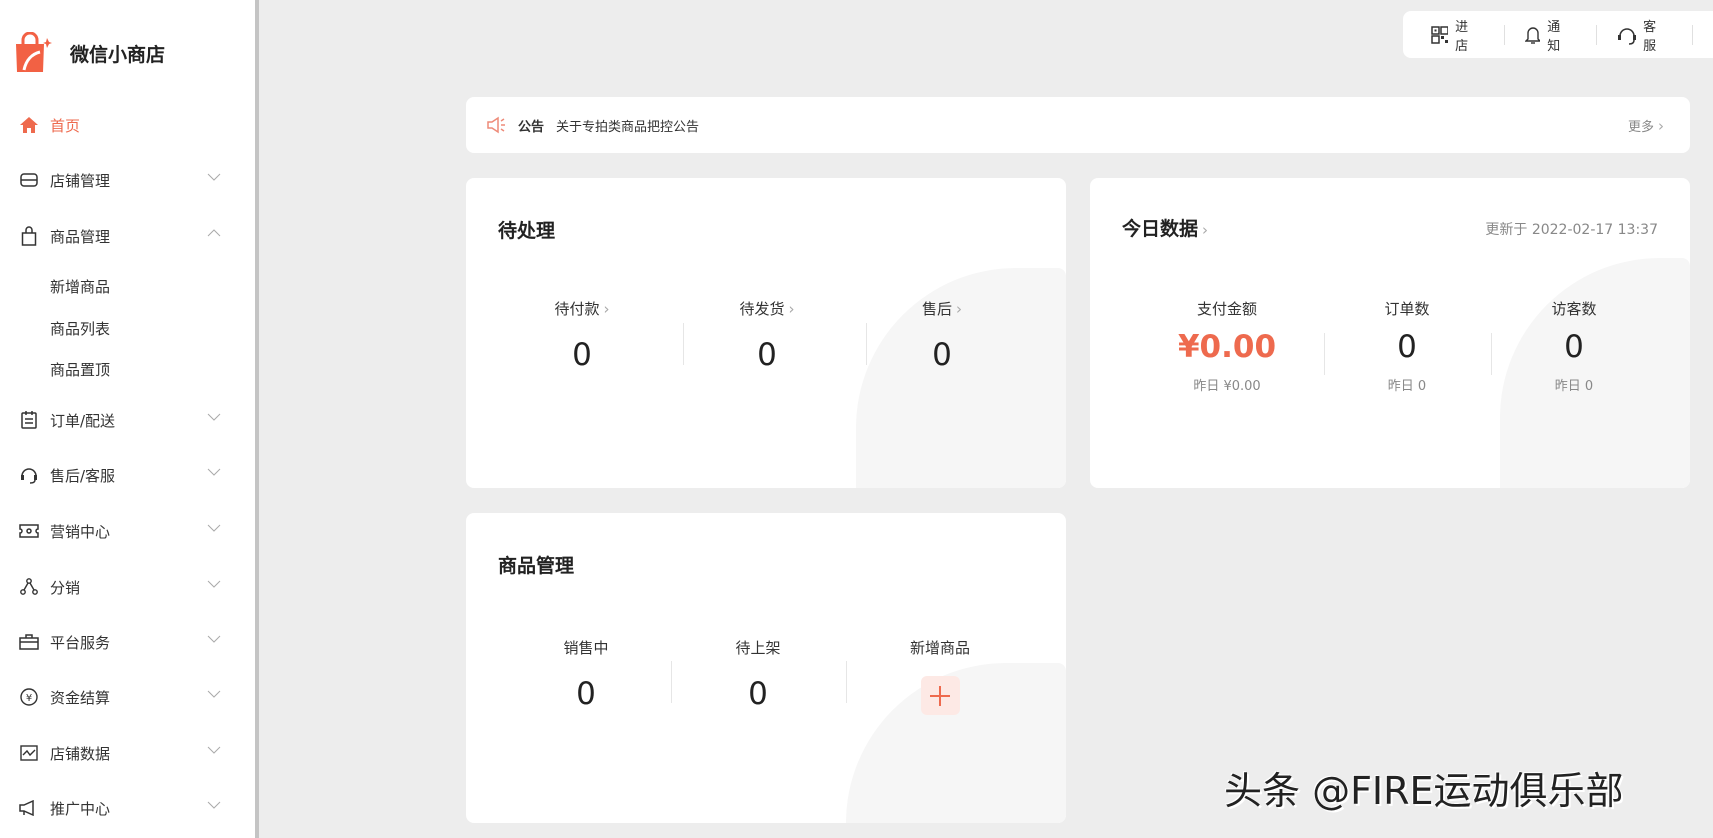 This screenshot has height=838, width=1713. I want to click on pending-item-aftersales: 售后 › 0, so click(942, 335).